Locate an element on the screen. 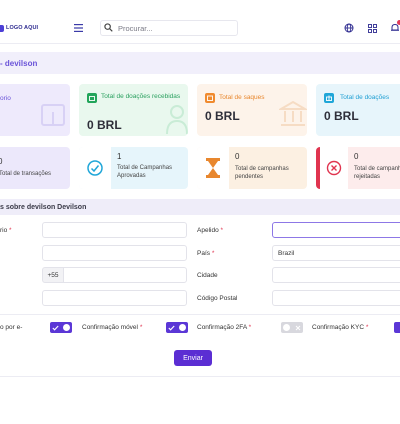 This screenshot has height=424, width=400. menu-icon is located at coordinates (78, 28).